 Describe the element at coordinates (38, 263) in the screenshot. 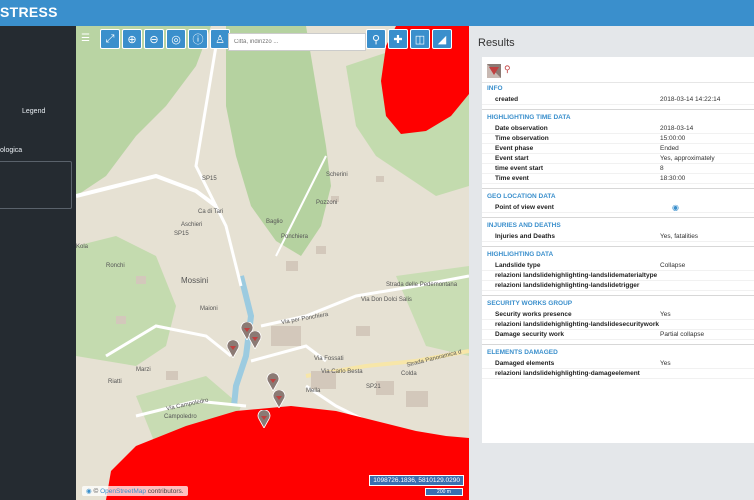

I see `left-sidebar: Legend ologica` at that location.